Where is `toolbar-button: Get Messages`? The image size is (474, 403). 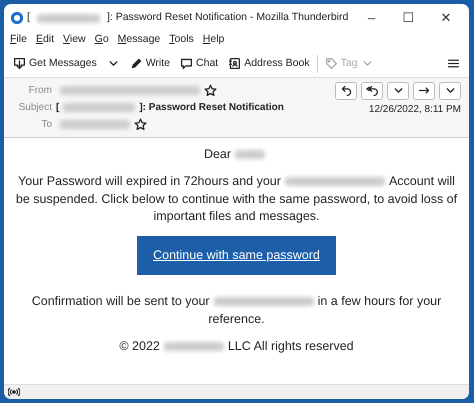 toolbar-button: Get Messages is located at coordinates (55, 64).